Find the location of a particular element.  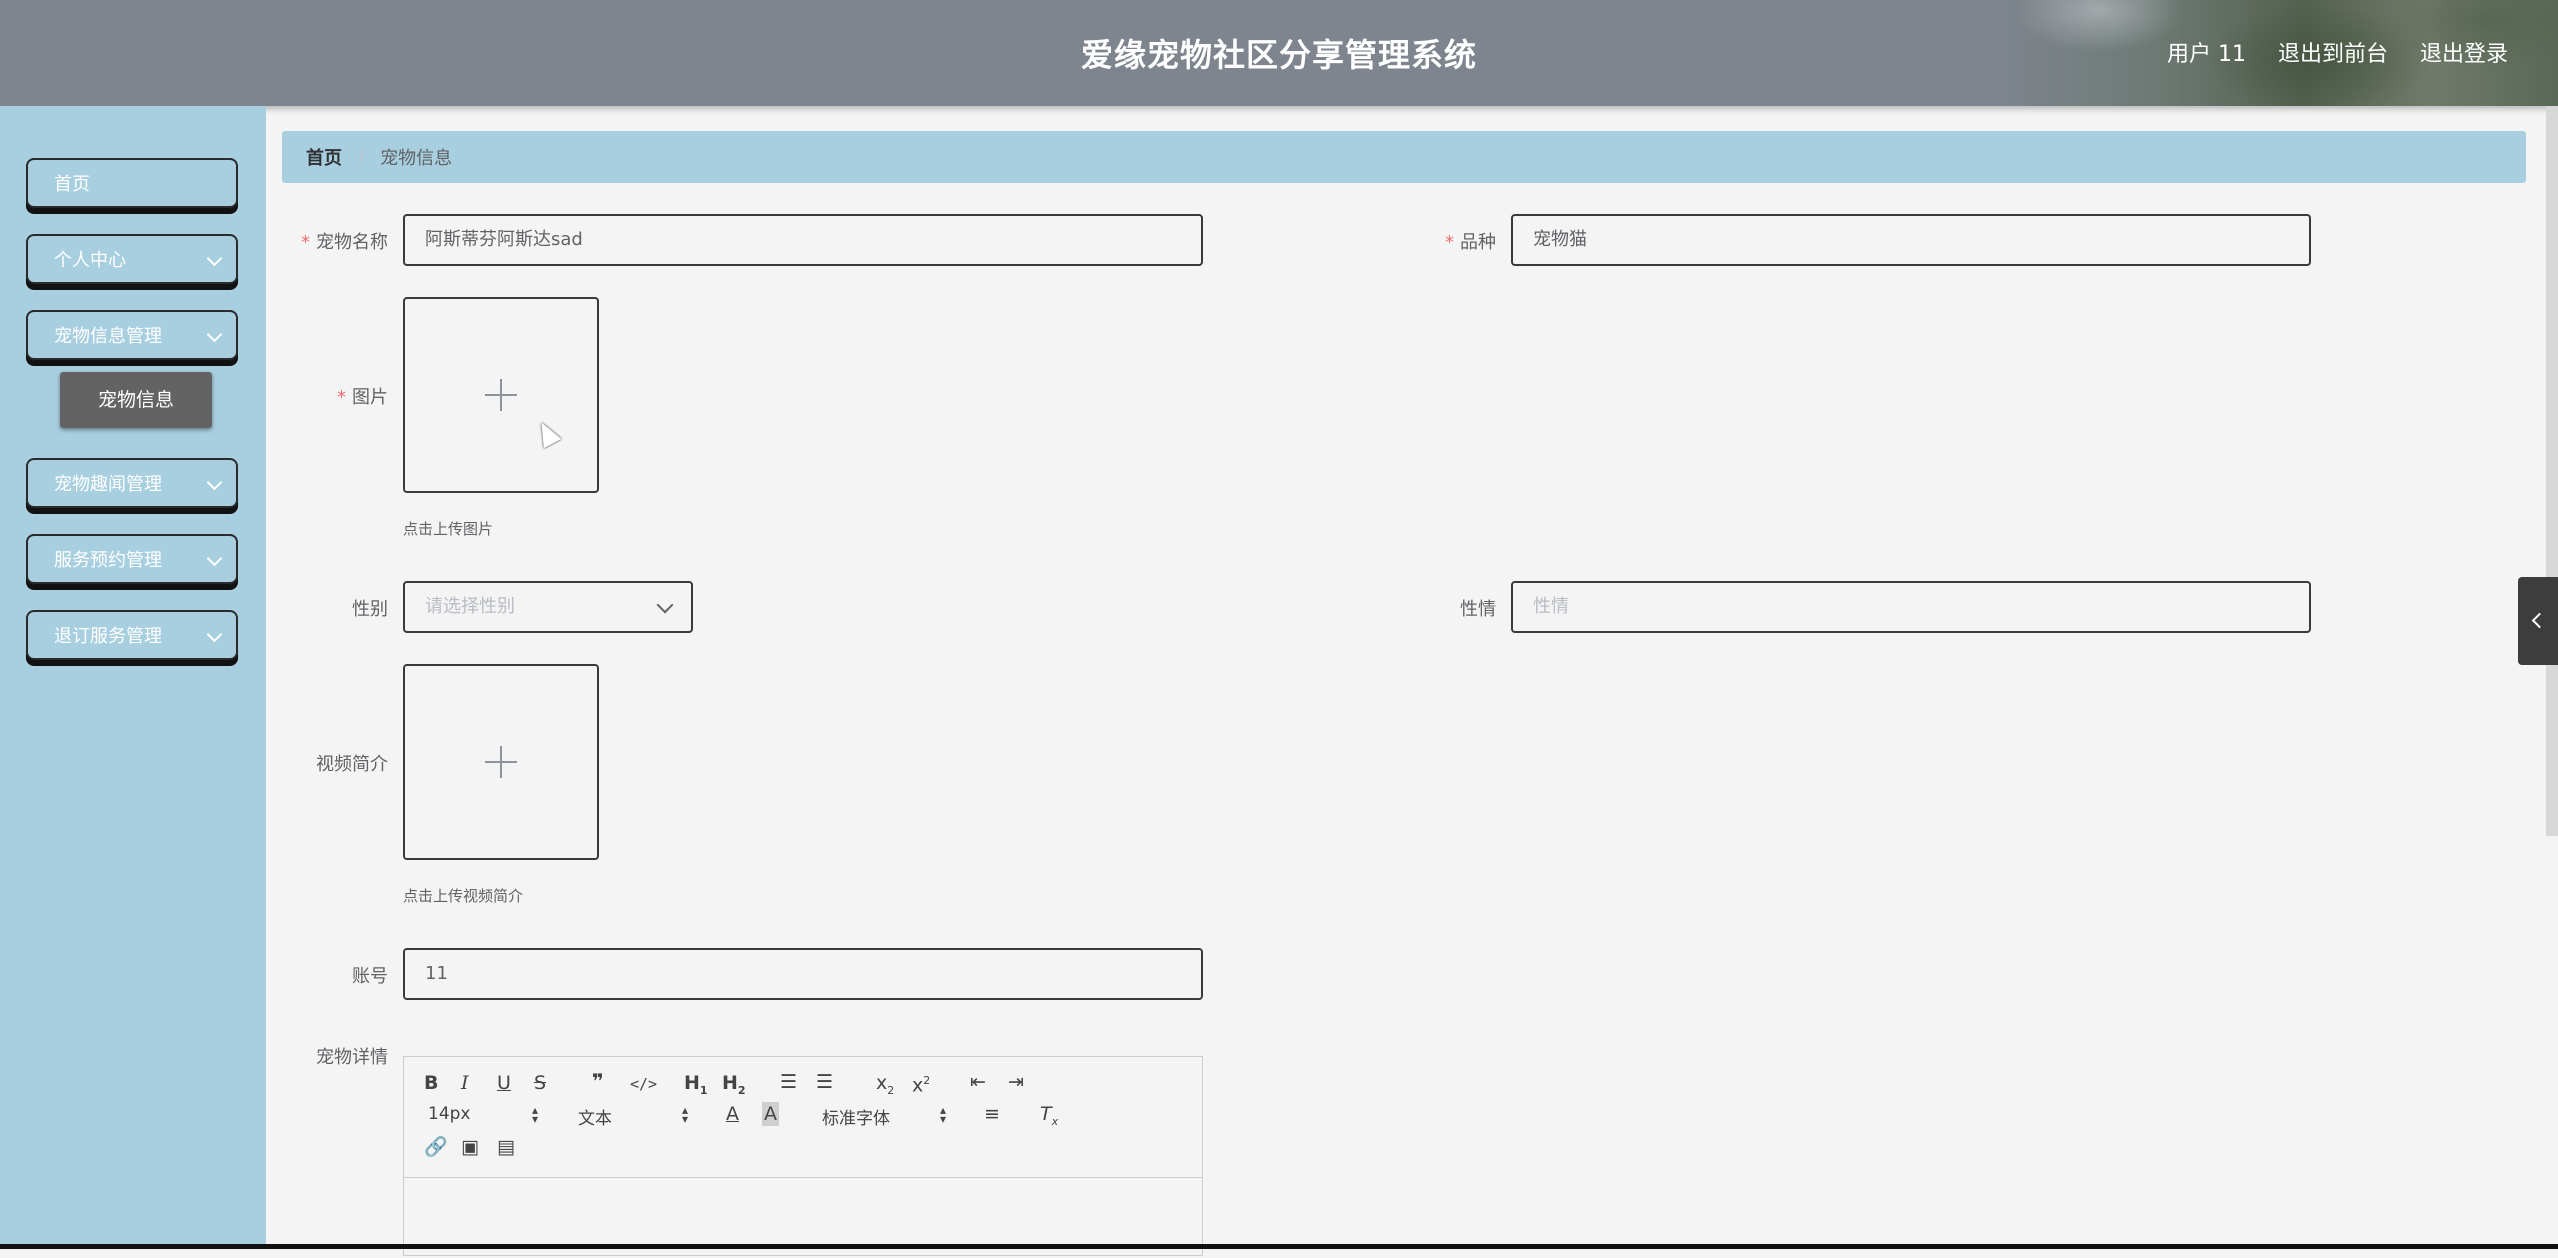

image-uploader is located at coordinates (501, 395).